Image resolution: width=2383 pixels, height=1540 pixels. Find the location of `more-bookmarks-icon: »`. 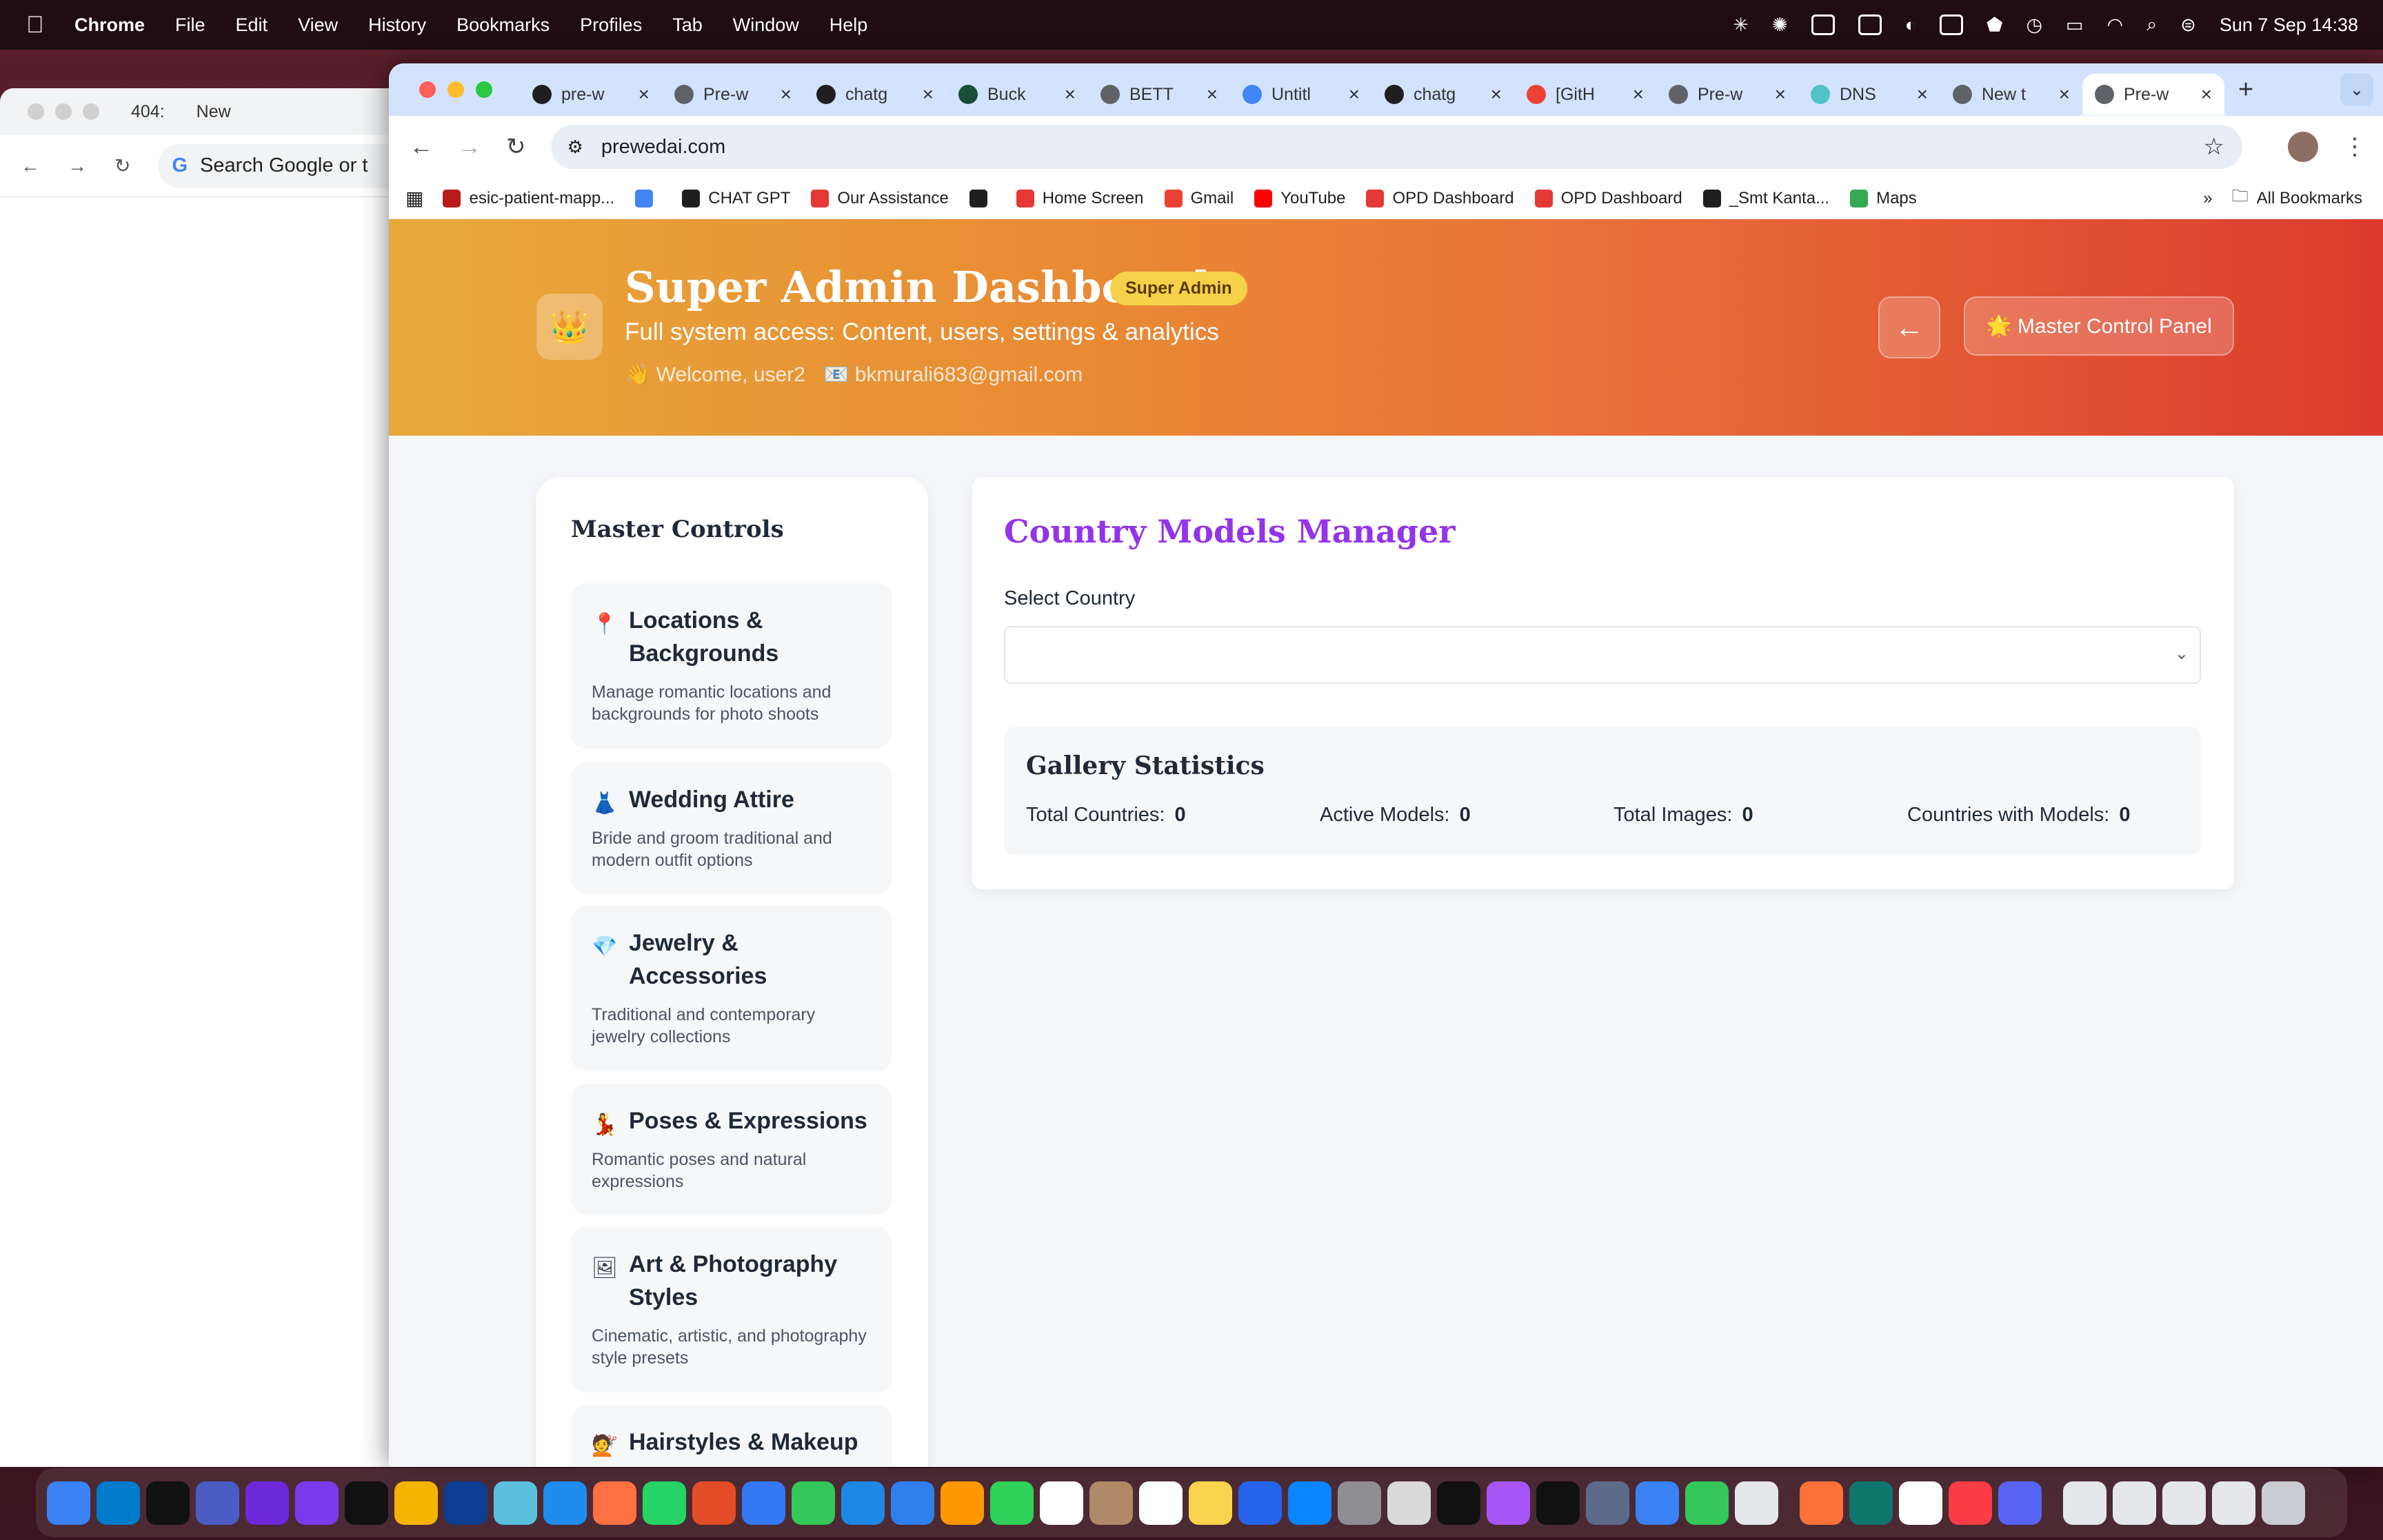

more-bookmarks-icon: » is located at coordinates (2207, 199).